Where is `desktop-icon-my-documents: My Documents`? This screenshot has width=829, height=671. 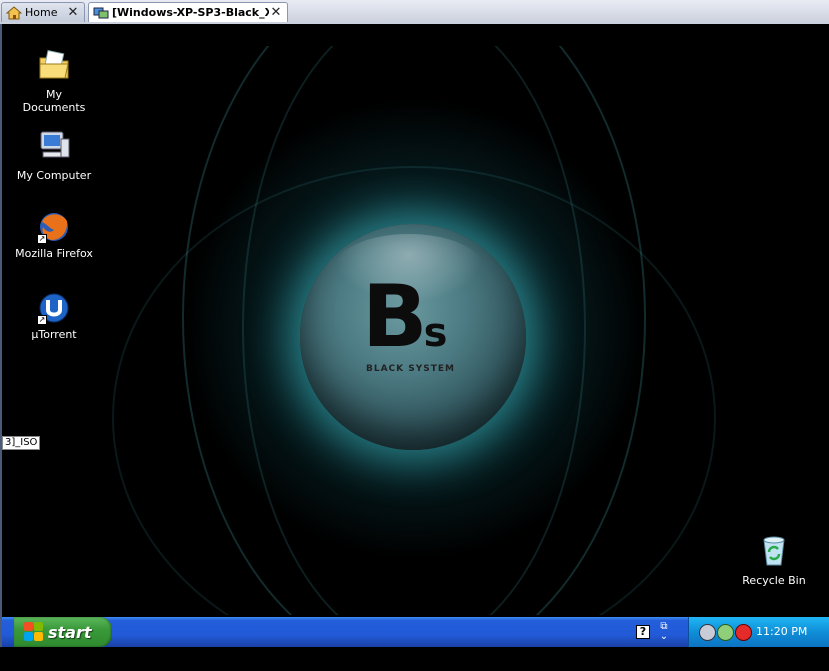
desktop-icon-my-documents: My Documents is located at coordinates (54, 81).